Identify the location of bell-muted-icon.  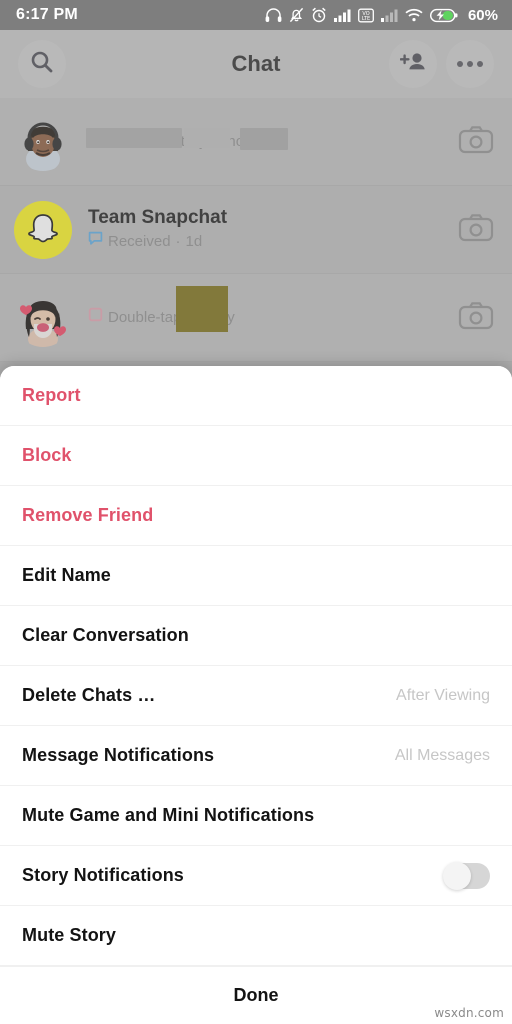
(296, 15).